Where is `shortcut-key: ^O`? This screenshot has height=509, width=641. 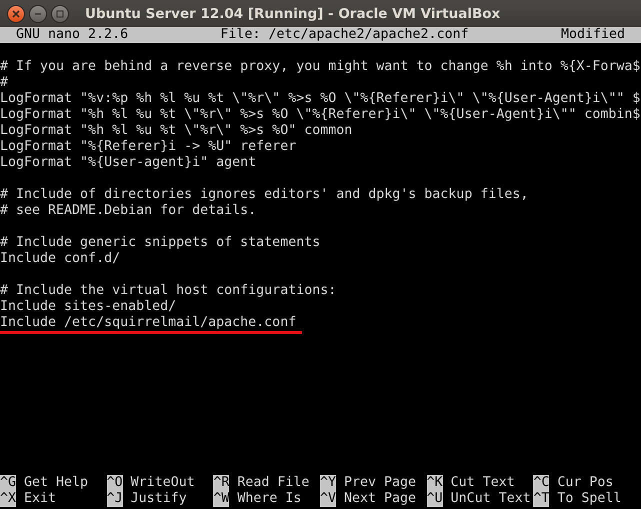
shortcut-key: ^O is located at coordinates (114, 483).